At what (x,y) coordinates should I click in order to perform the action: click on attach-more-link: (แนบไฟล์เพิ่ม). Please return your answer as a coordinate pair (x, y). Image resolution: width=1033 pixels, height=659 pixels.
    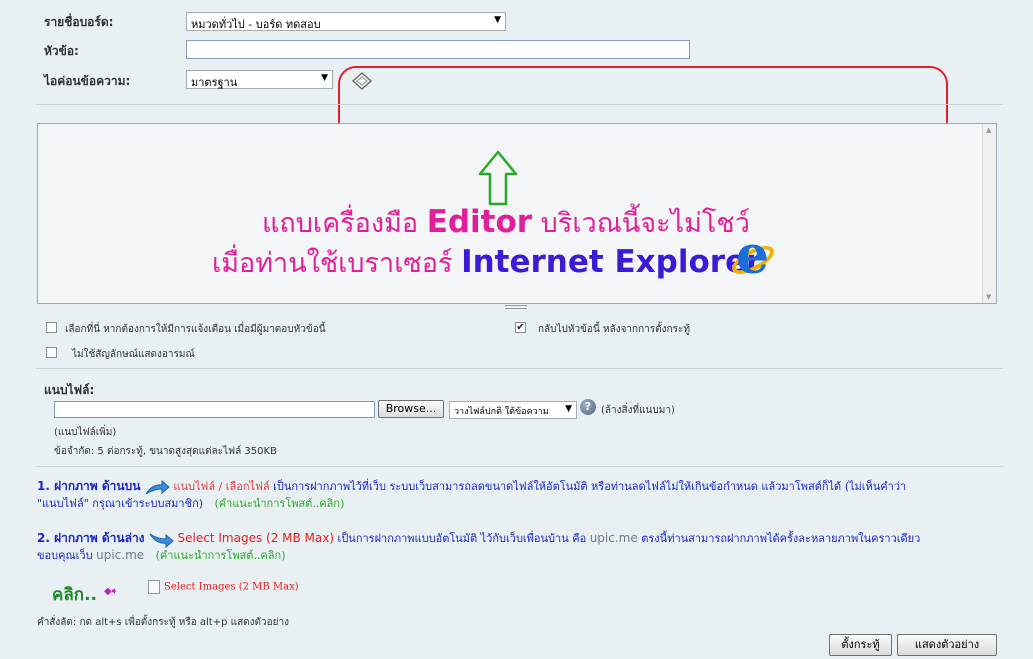
    Looking at the image, I should click on (85, 432).